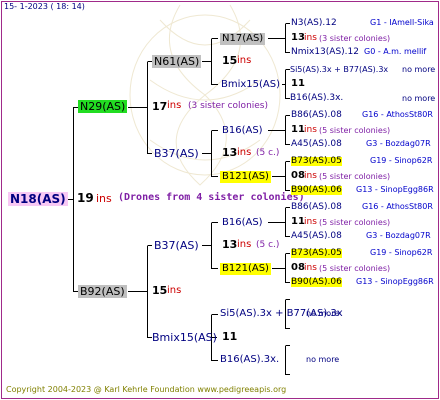 This screenshot has height=400, width=440. Describe the element at coordinates (317, 98) in the screenshot. I see `node-b16-3x-upper: B16(AS).3x.` at that location.